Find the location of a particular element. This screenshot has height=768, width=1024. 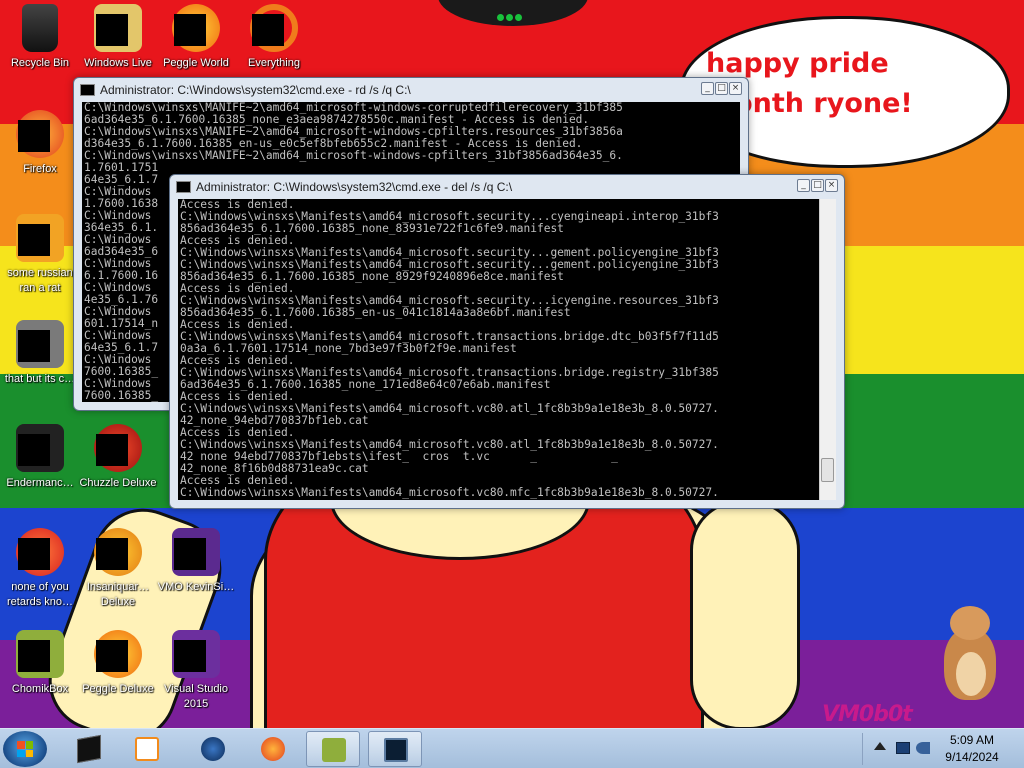

cmd-icon is located at coordinates (89, 749).